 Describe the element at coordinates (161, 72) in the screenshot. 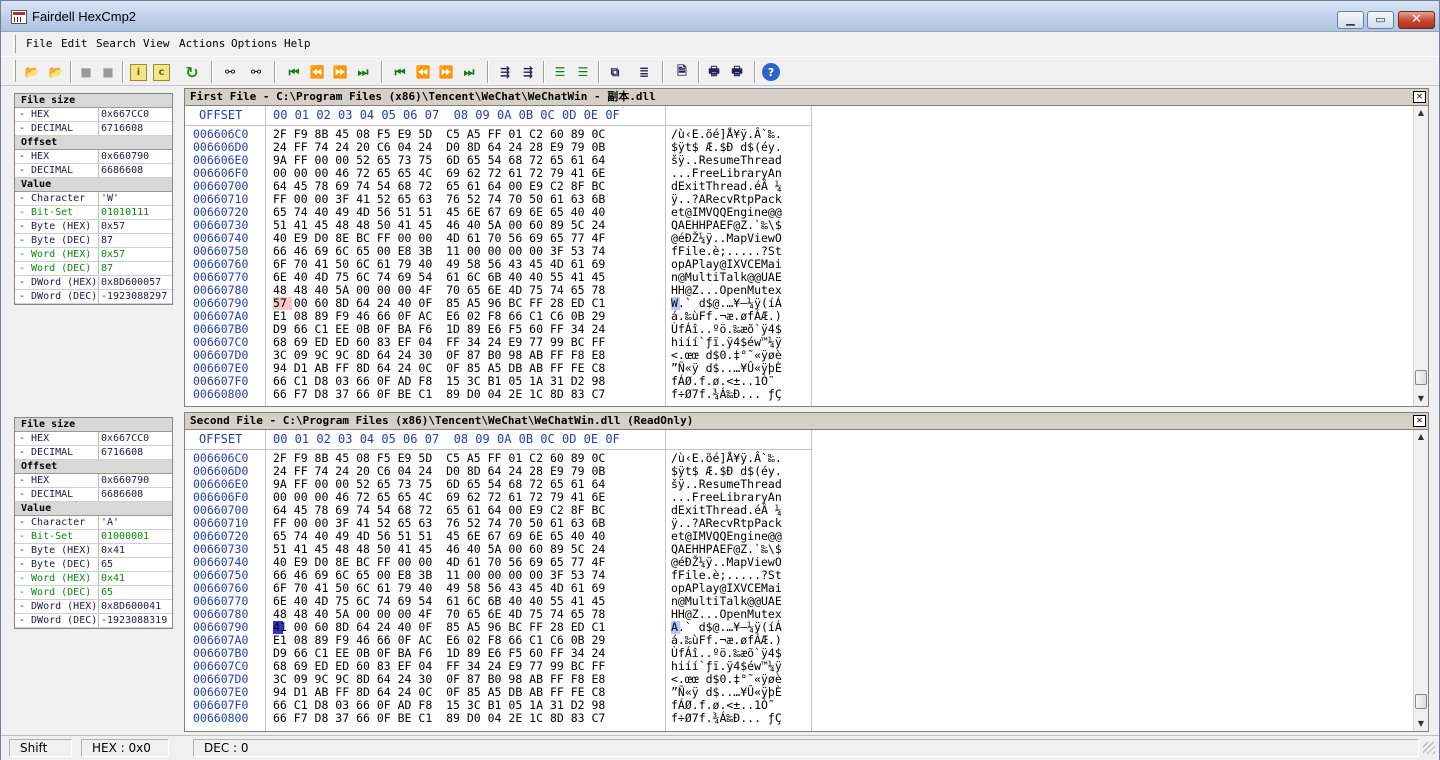

I see `copy-icon: c` at that location.